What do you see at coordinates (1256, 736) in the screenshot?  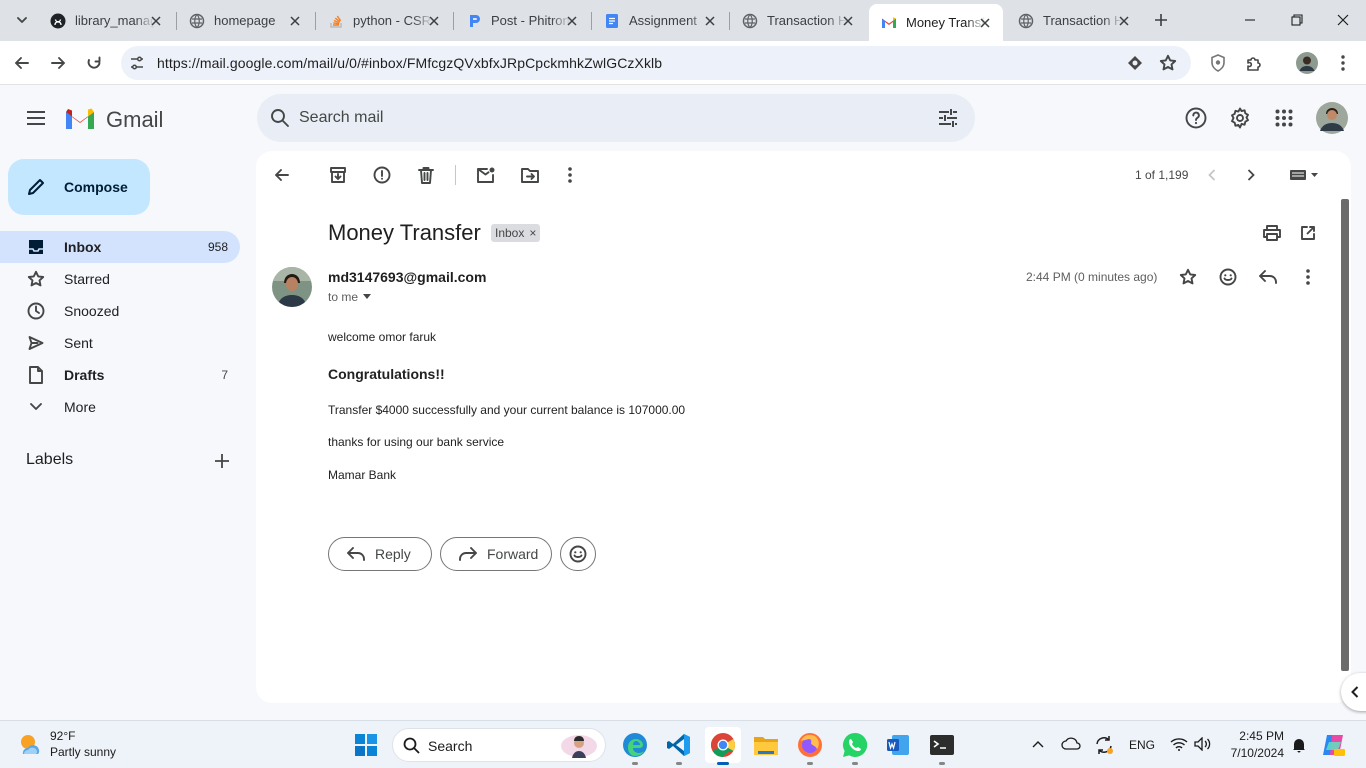 I see `clock-time: 2:45 PM` at bounding box center [1256, 736].